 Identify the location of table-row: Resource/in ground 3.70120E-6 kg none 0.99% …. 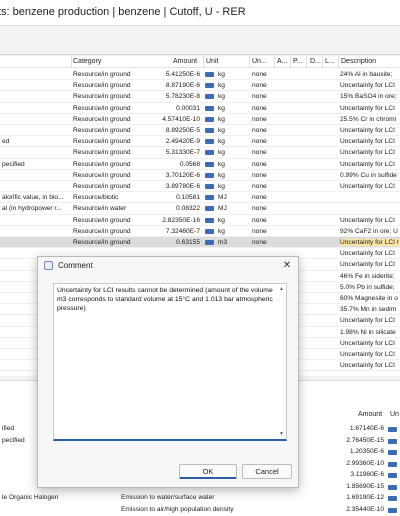
(200, 175).